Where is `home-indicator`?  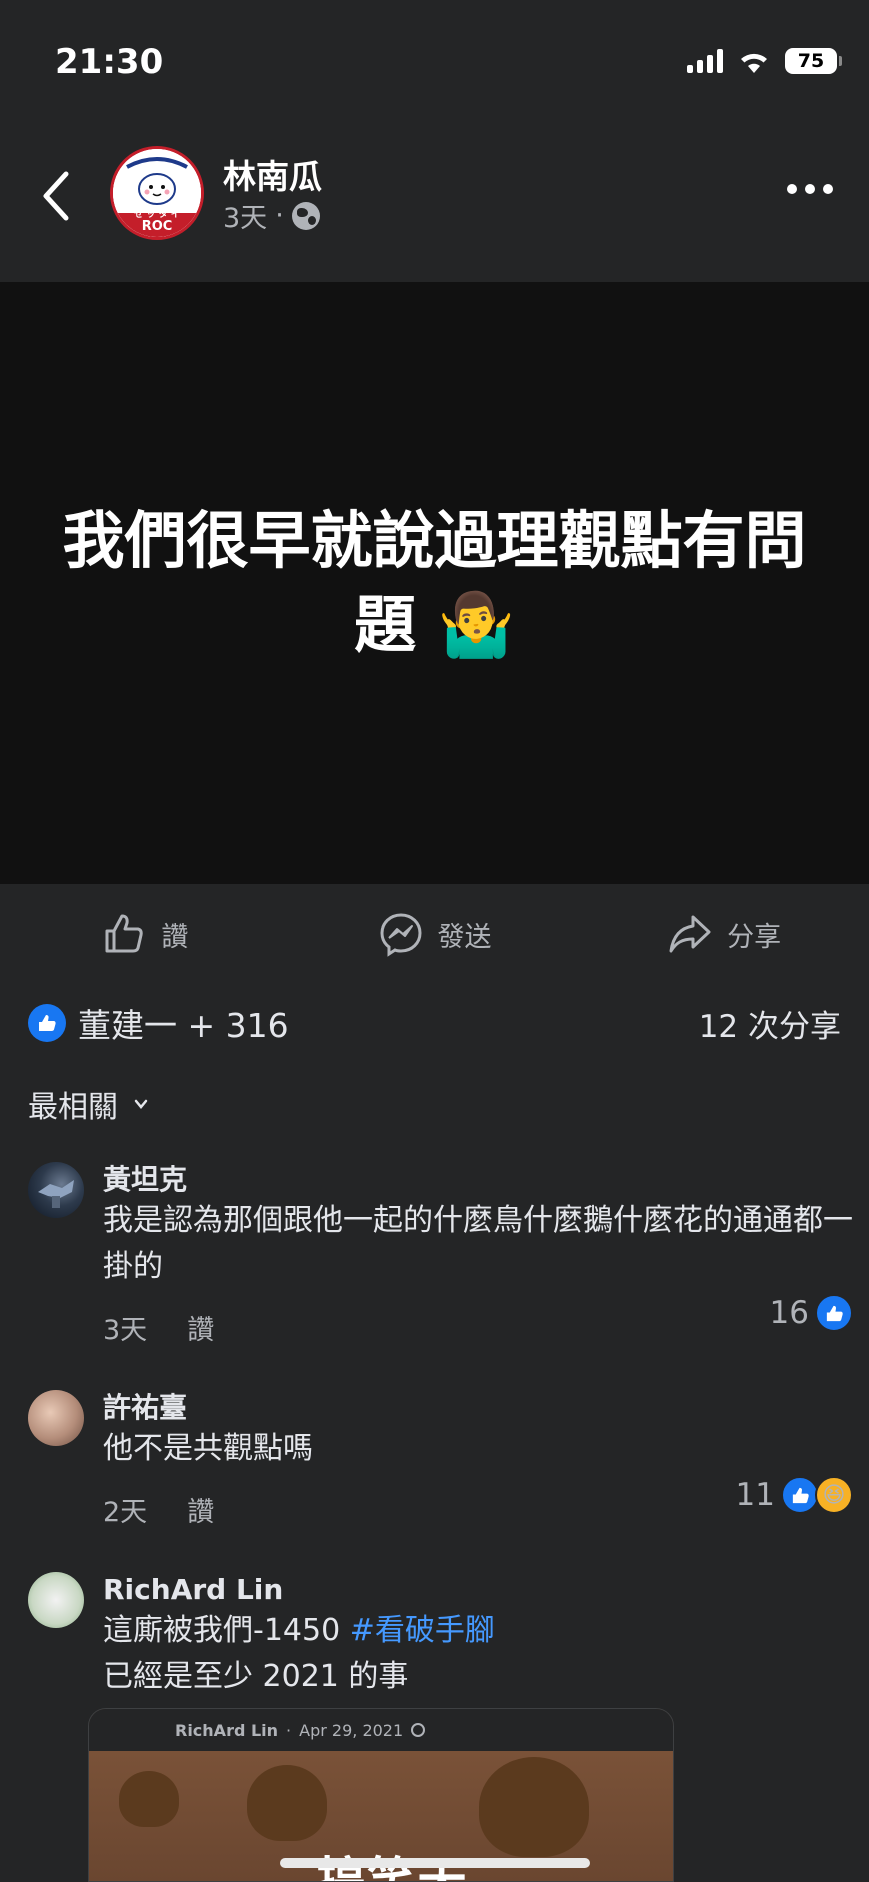 home-indicator is located at coordinates (435, 1863).